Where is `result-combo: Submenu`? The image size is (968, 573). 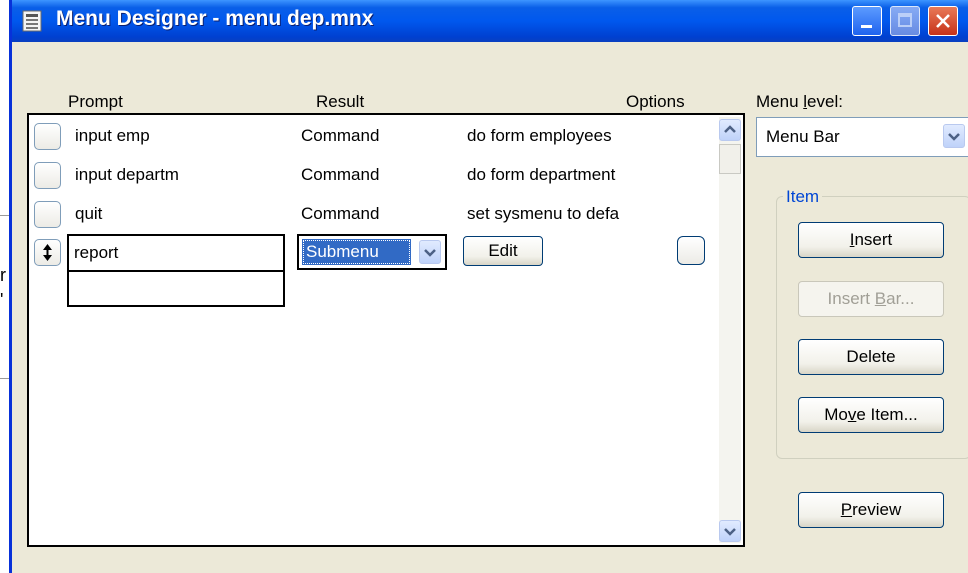 result-combo: Submenu is located at coordinates (372, 252).